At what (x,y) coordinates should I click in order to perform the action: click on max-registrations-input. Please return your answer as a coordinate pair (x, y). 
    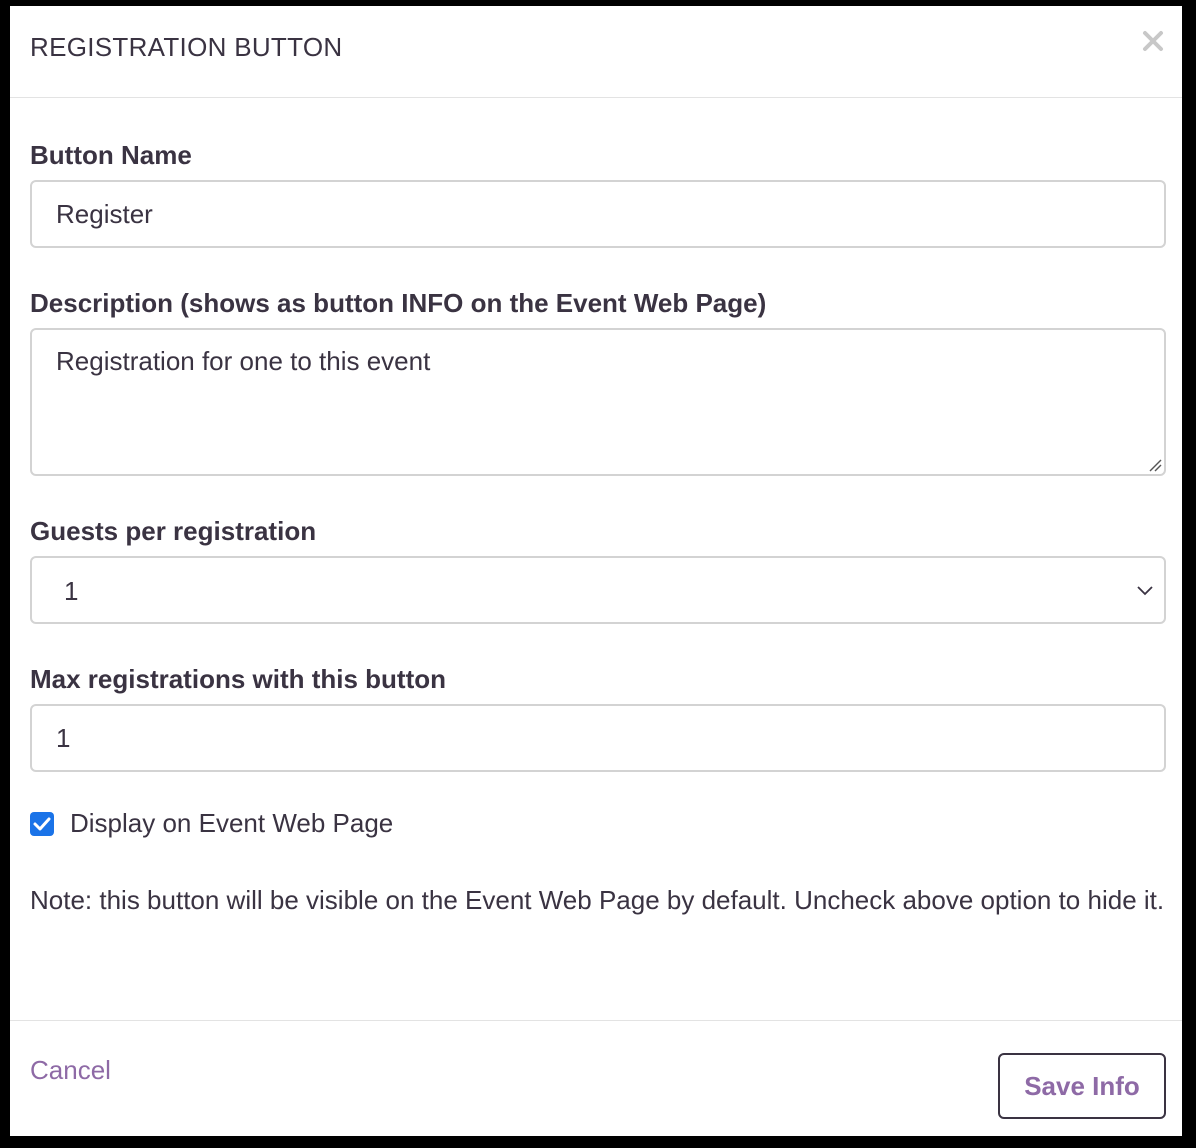
    Looking at the image, I should click on (598, 738).